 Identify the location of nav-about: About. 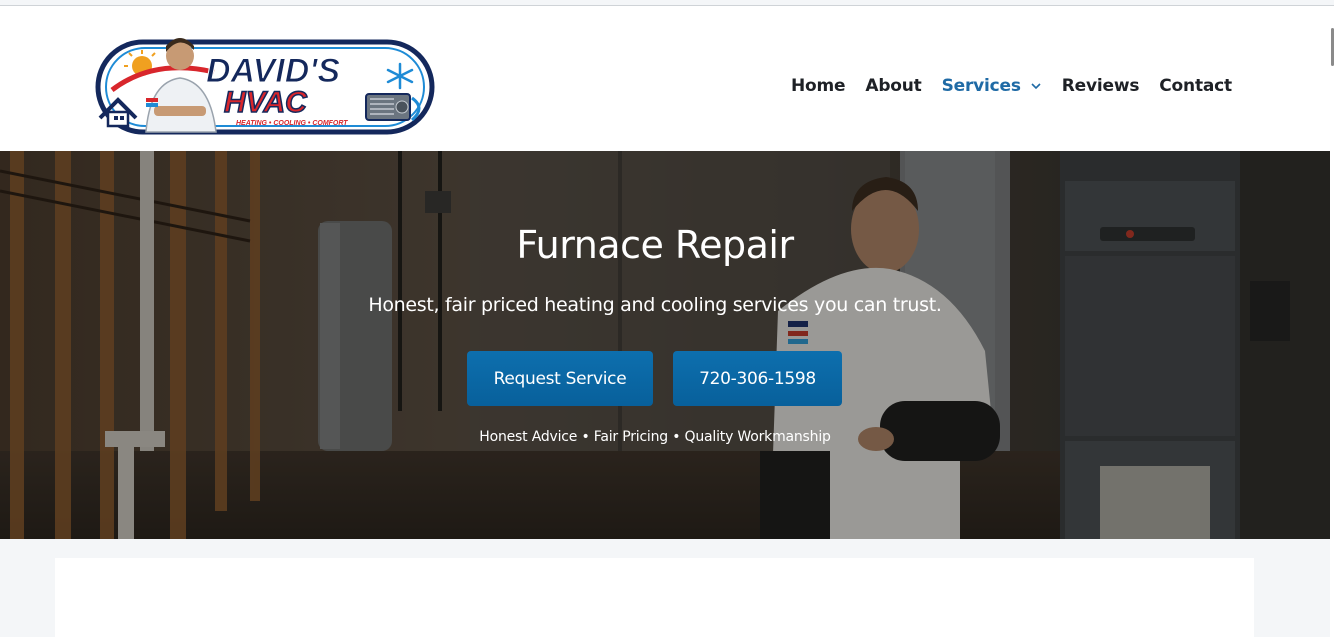
(893, 86).